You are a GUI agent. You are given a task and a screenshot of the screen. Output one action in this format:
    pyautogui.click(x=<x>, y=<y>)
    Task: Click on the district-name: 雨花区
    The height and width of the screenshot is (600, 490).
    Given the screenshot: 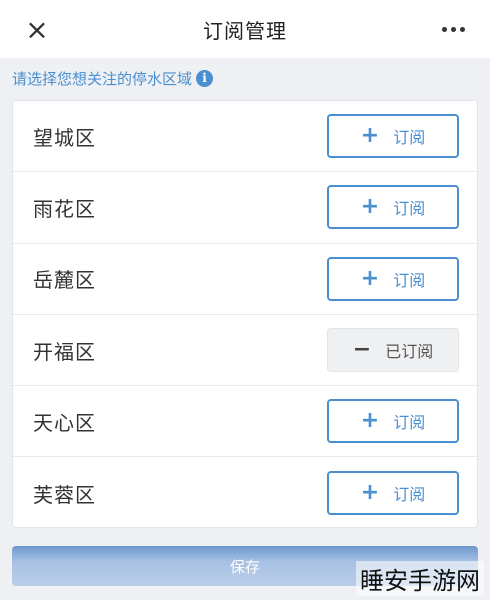 What is the action you would take?
    pyautogui.click(x=64, y=208)
    